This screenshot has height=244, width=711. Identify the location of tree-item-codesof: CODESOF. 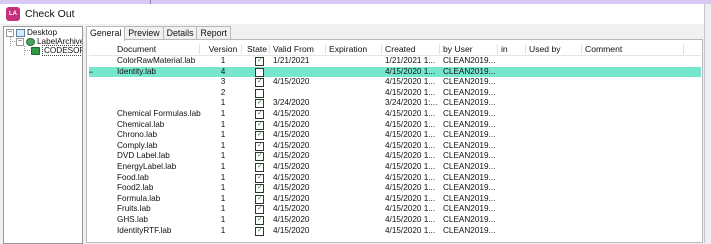
(56, 50).